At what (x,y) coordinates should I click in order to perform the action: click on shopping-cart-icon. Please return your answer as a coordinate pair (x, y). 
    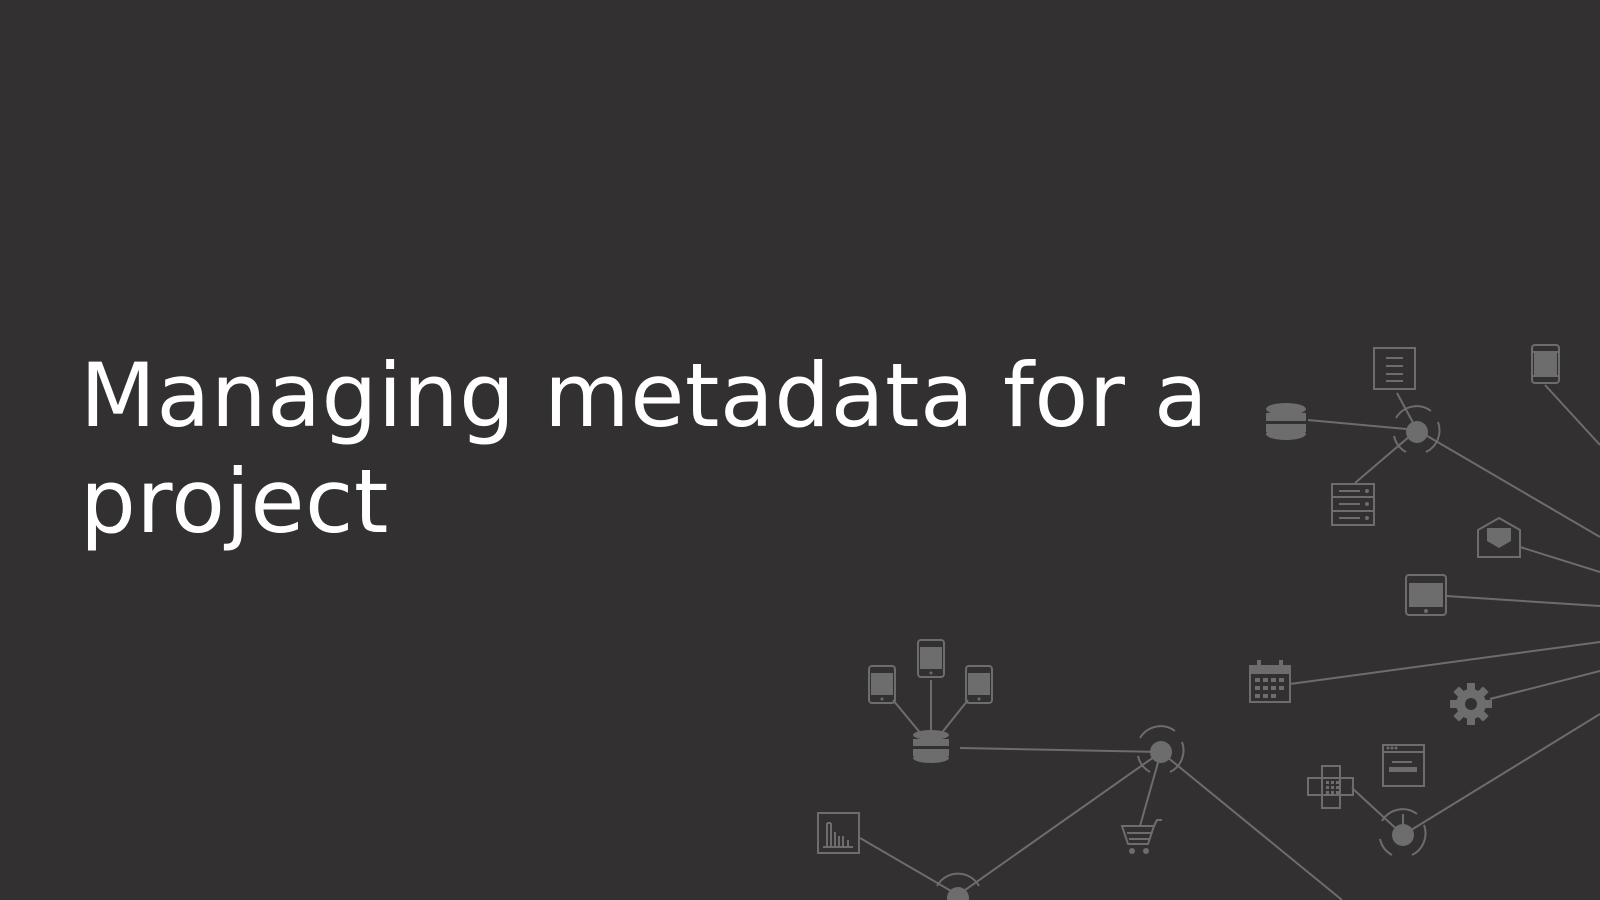
    Looking at the image, I should click on (1141, 836).